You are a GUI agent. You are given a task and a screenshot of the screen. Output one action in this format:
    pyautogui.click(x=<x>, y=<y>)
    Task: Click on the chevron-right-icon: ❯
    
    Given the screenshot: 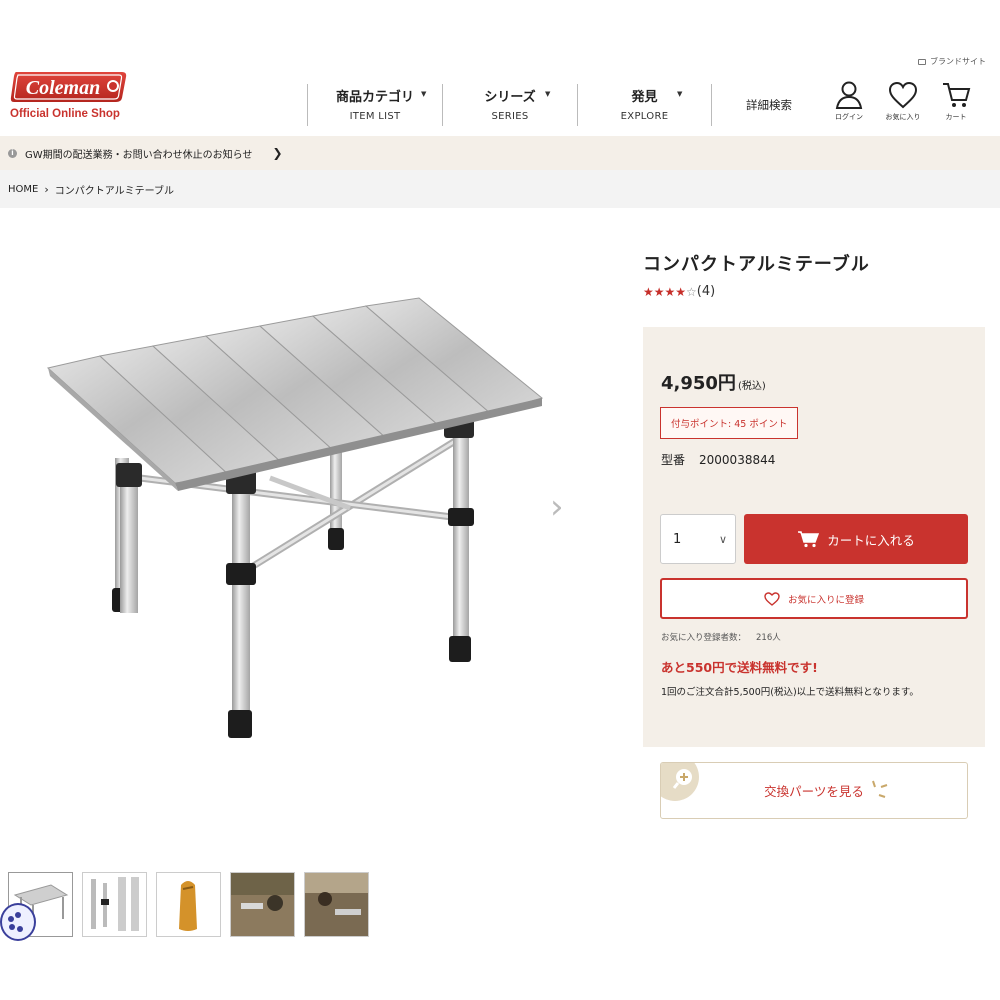 What is the action you would take?
    pyautogui.click(x=277, y=153)
    